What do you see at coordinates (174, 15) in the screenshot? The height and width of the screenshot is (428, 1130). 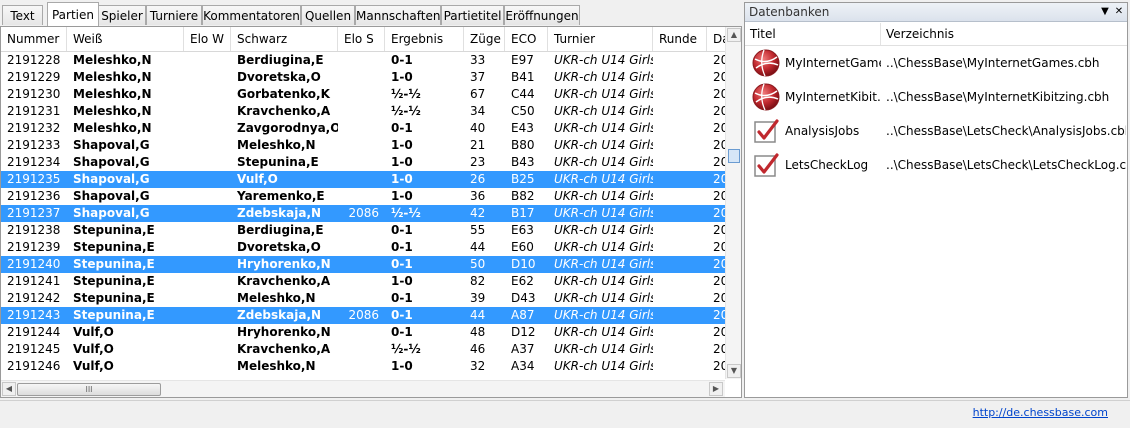 I see `tab-turniere: Turniere` at bounding box center [174, 15].